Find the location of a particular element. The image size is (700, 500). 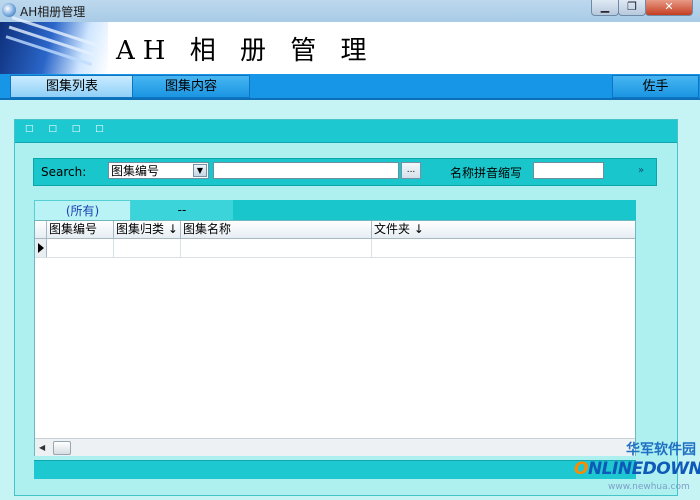

column-header-album-name: 图集名称 is located at coordinates (276, 229).